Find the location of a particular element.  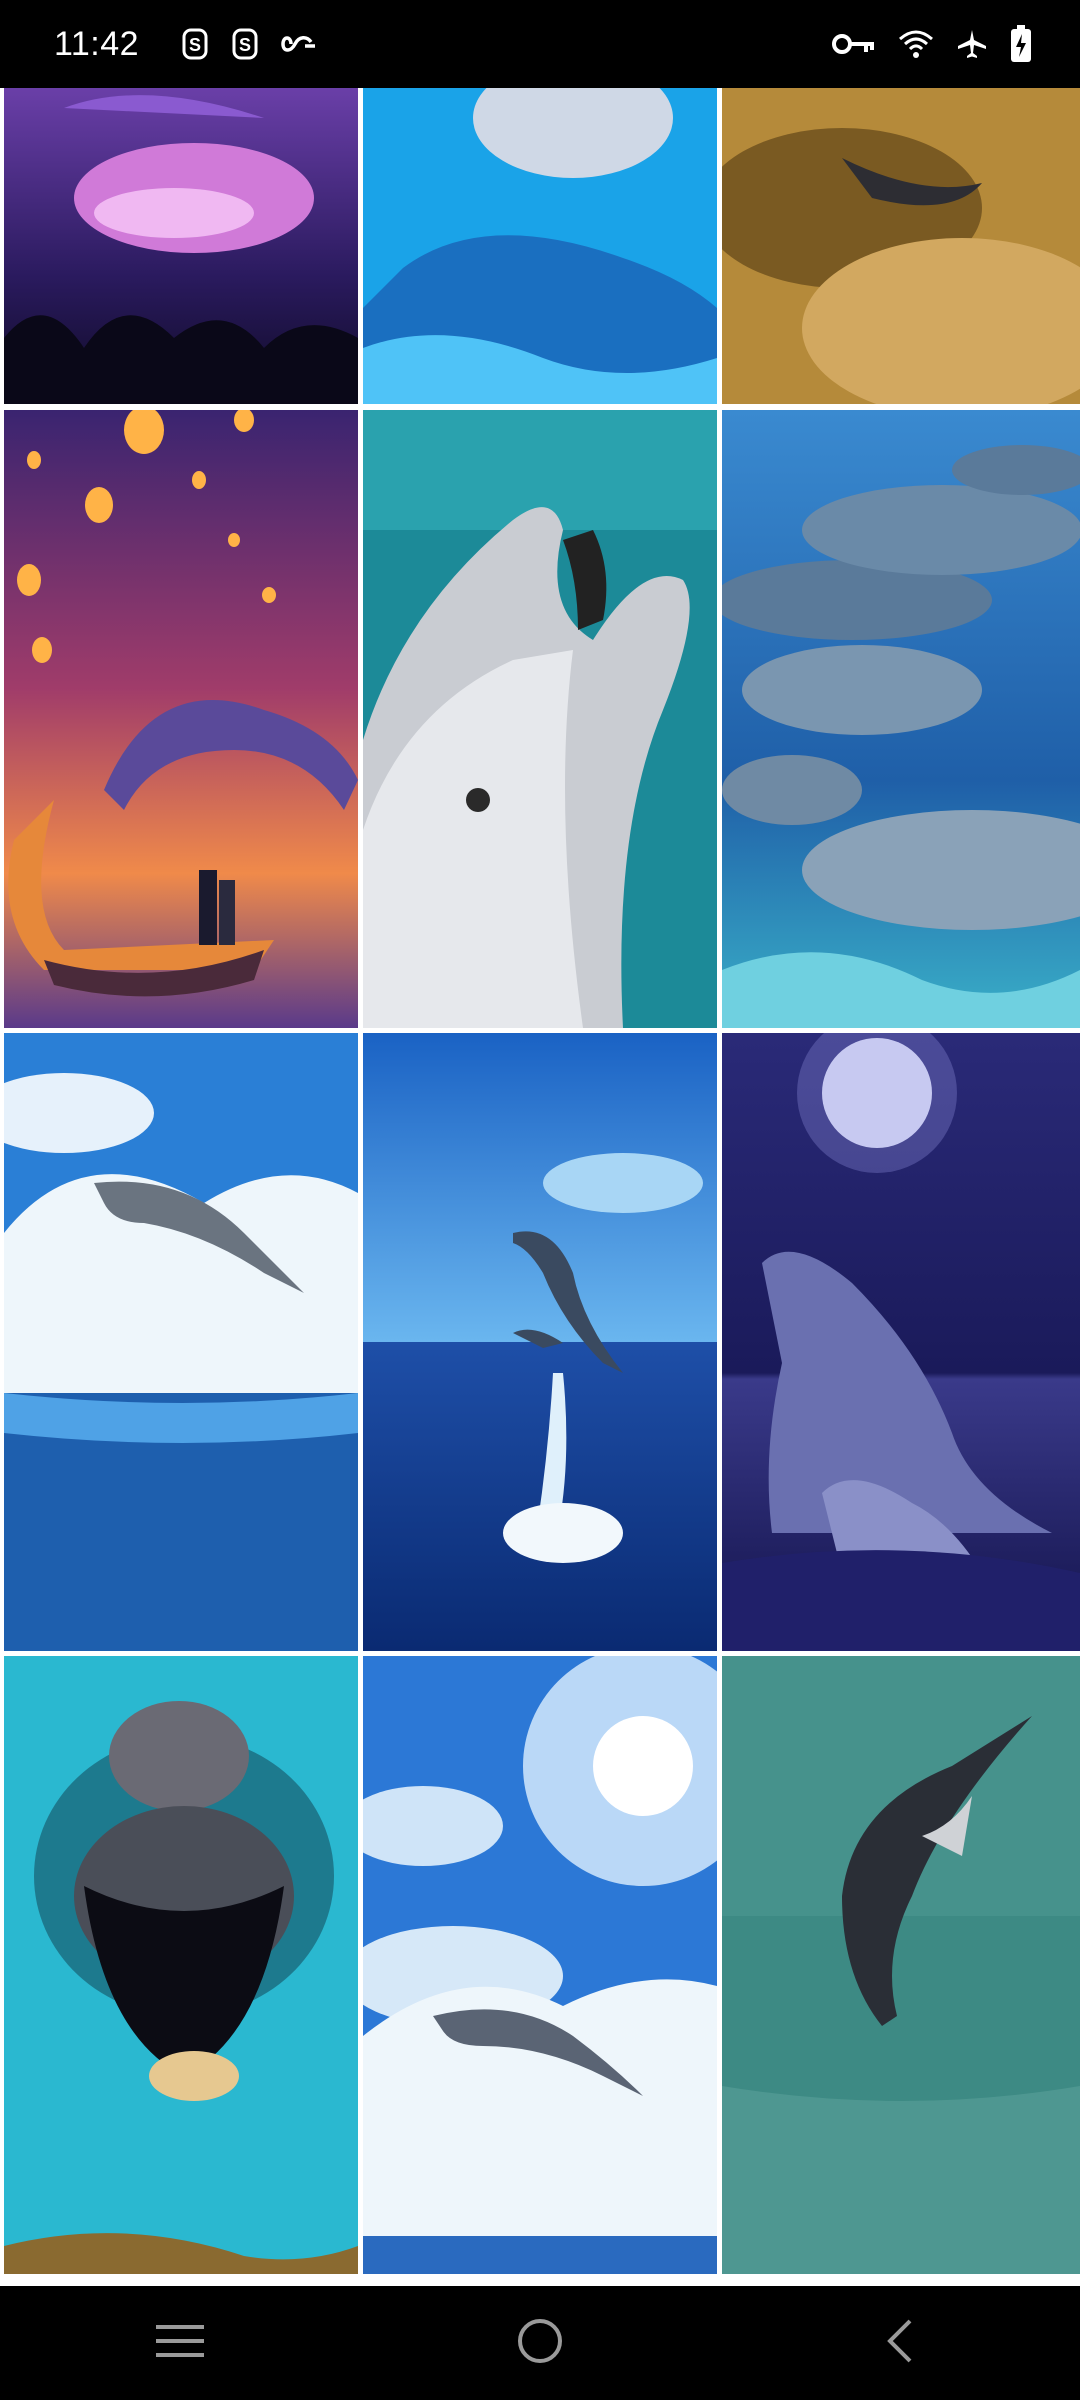

menu-icon is located at coordinates (180, 2343).